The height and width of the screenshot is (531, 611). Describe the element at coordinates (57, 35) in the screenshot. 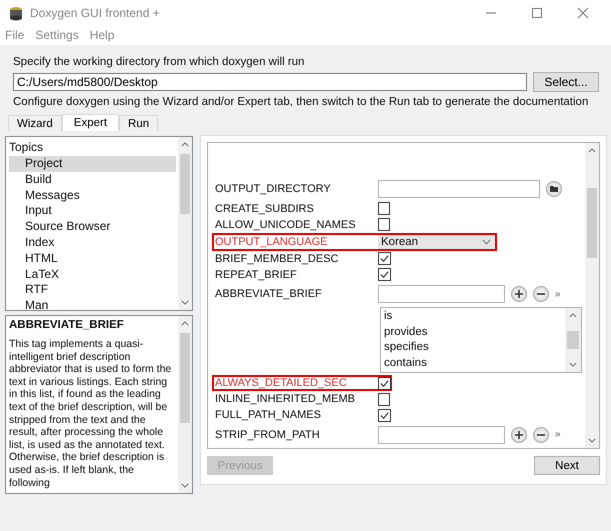

I see `menu-item: Settings` at that location.